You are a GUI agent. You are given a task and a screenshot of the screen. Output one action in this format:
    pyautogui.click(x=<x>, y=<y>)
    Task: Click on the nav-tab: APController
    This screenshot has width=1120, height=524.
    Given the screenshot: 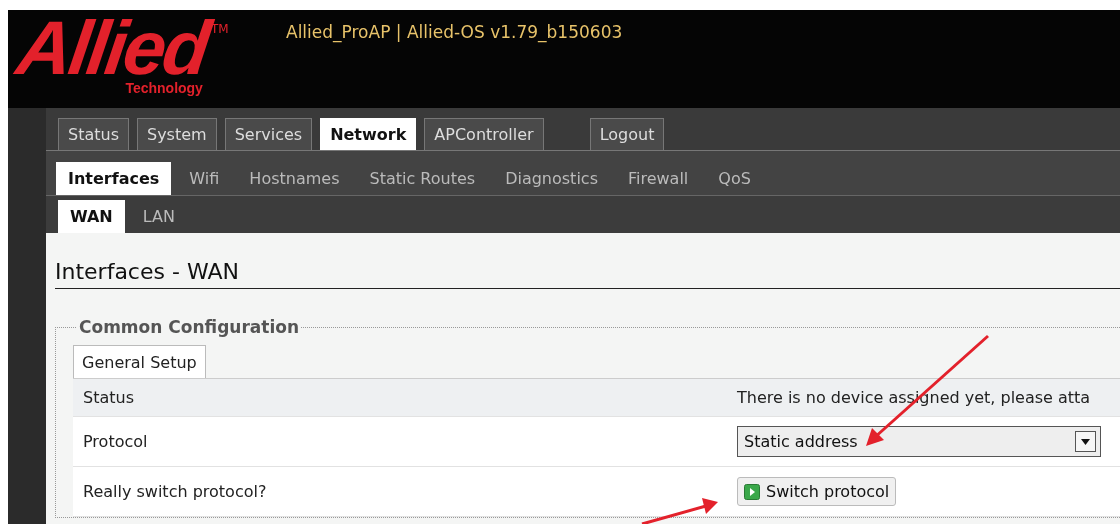 What is the action you would take?
    pyautogui.click(x=484, y=134)
    